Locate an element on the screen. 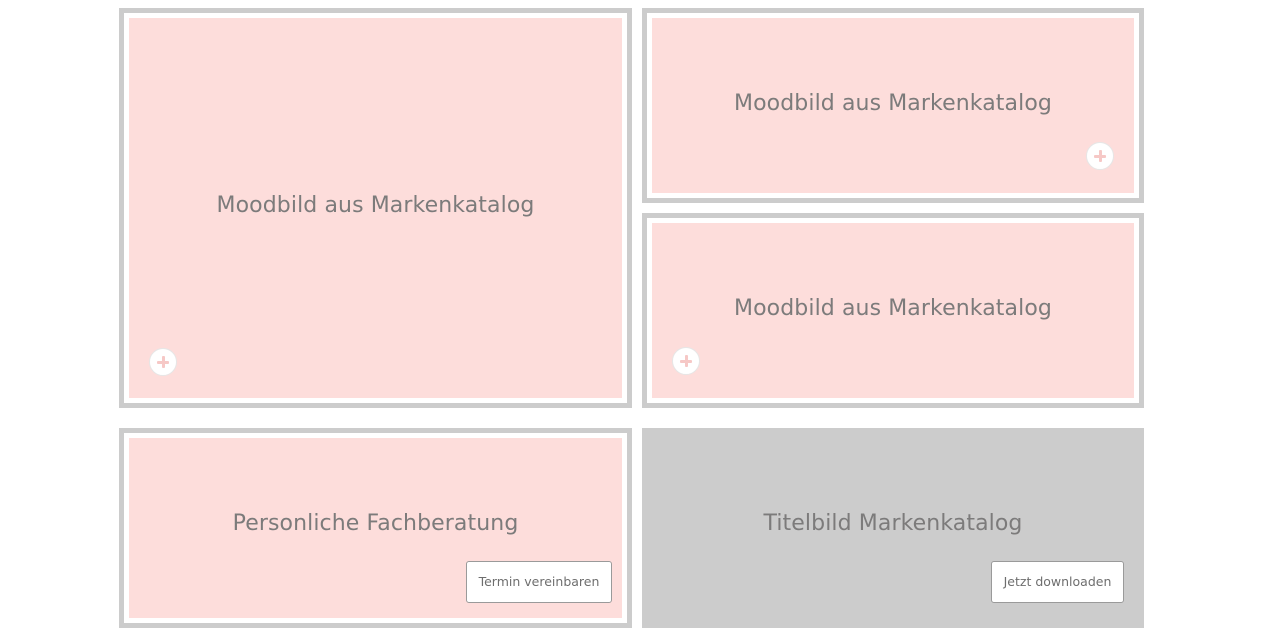 This screenshot has width=1263, height=628. moodbild-caption-top-right: Moodbild aus Markenkatalog is located at coordinates (893, 103).